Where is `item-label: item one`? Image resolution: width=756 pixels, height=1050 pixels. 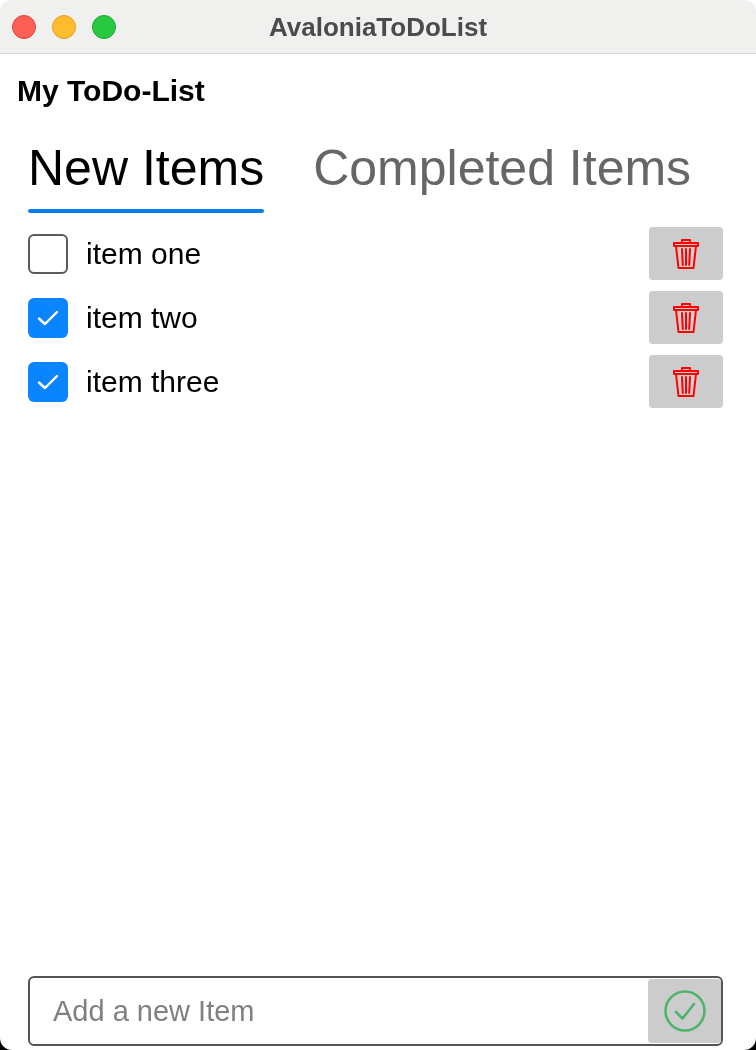 item-label: item one is located at coordinates (144, 253).